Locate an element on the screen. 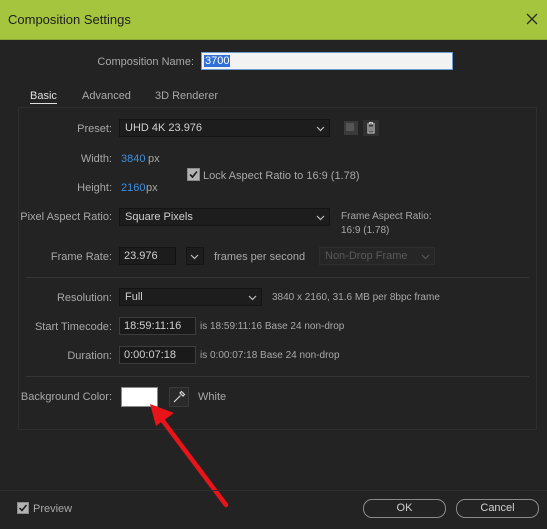  height-unit: px is located at coordinates (152, 188).